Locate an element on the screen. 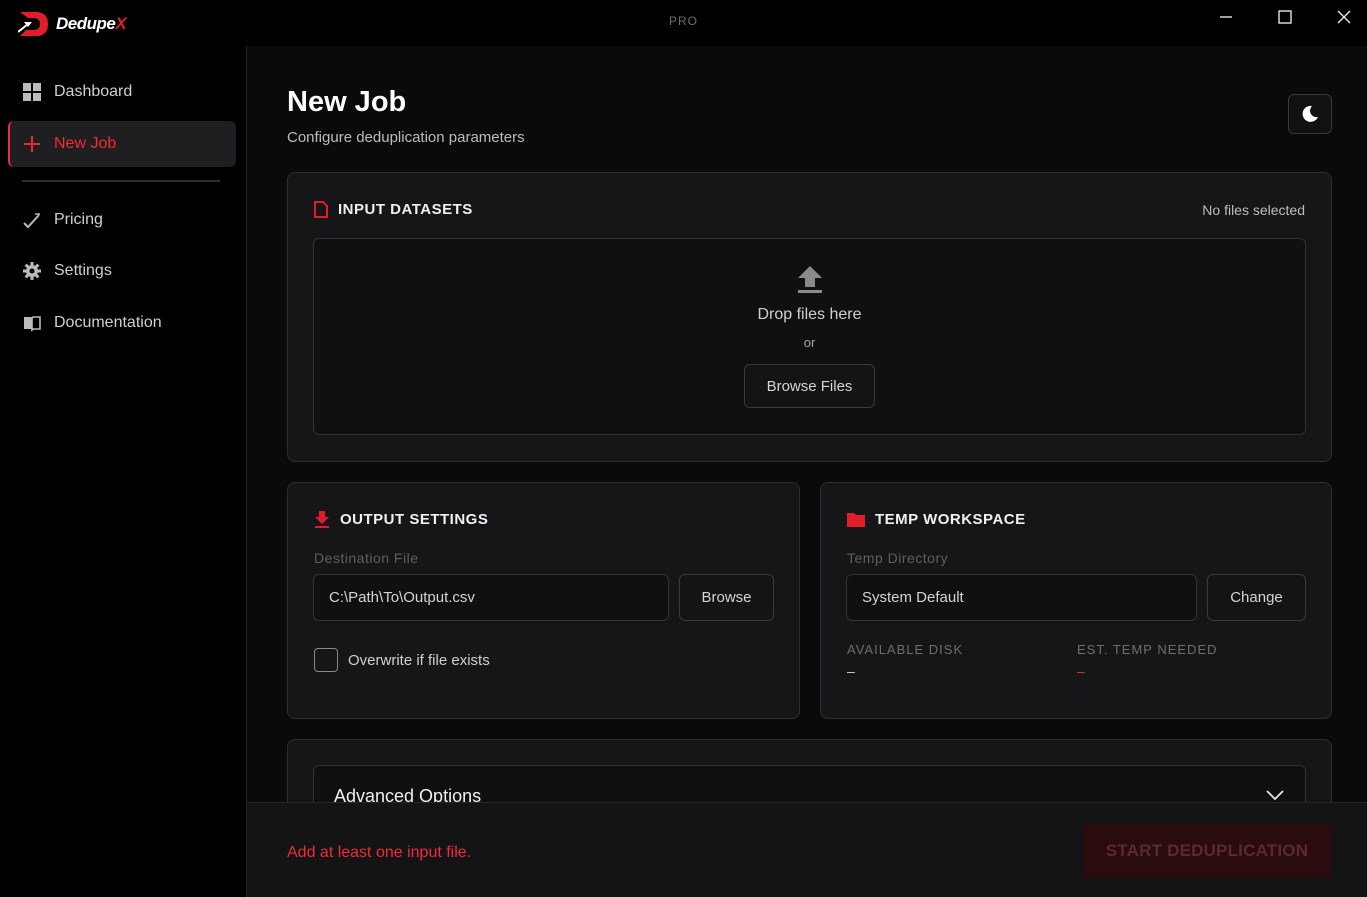 The image size is (1367, 897). files-status: No files selected is located at coordinates (1253, 210).